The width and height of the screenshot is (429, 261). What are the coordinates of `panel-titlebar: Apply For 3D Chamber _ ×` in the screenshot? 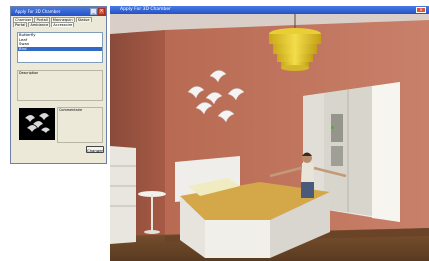 It's located at (58, 11).